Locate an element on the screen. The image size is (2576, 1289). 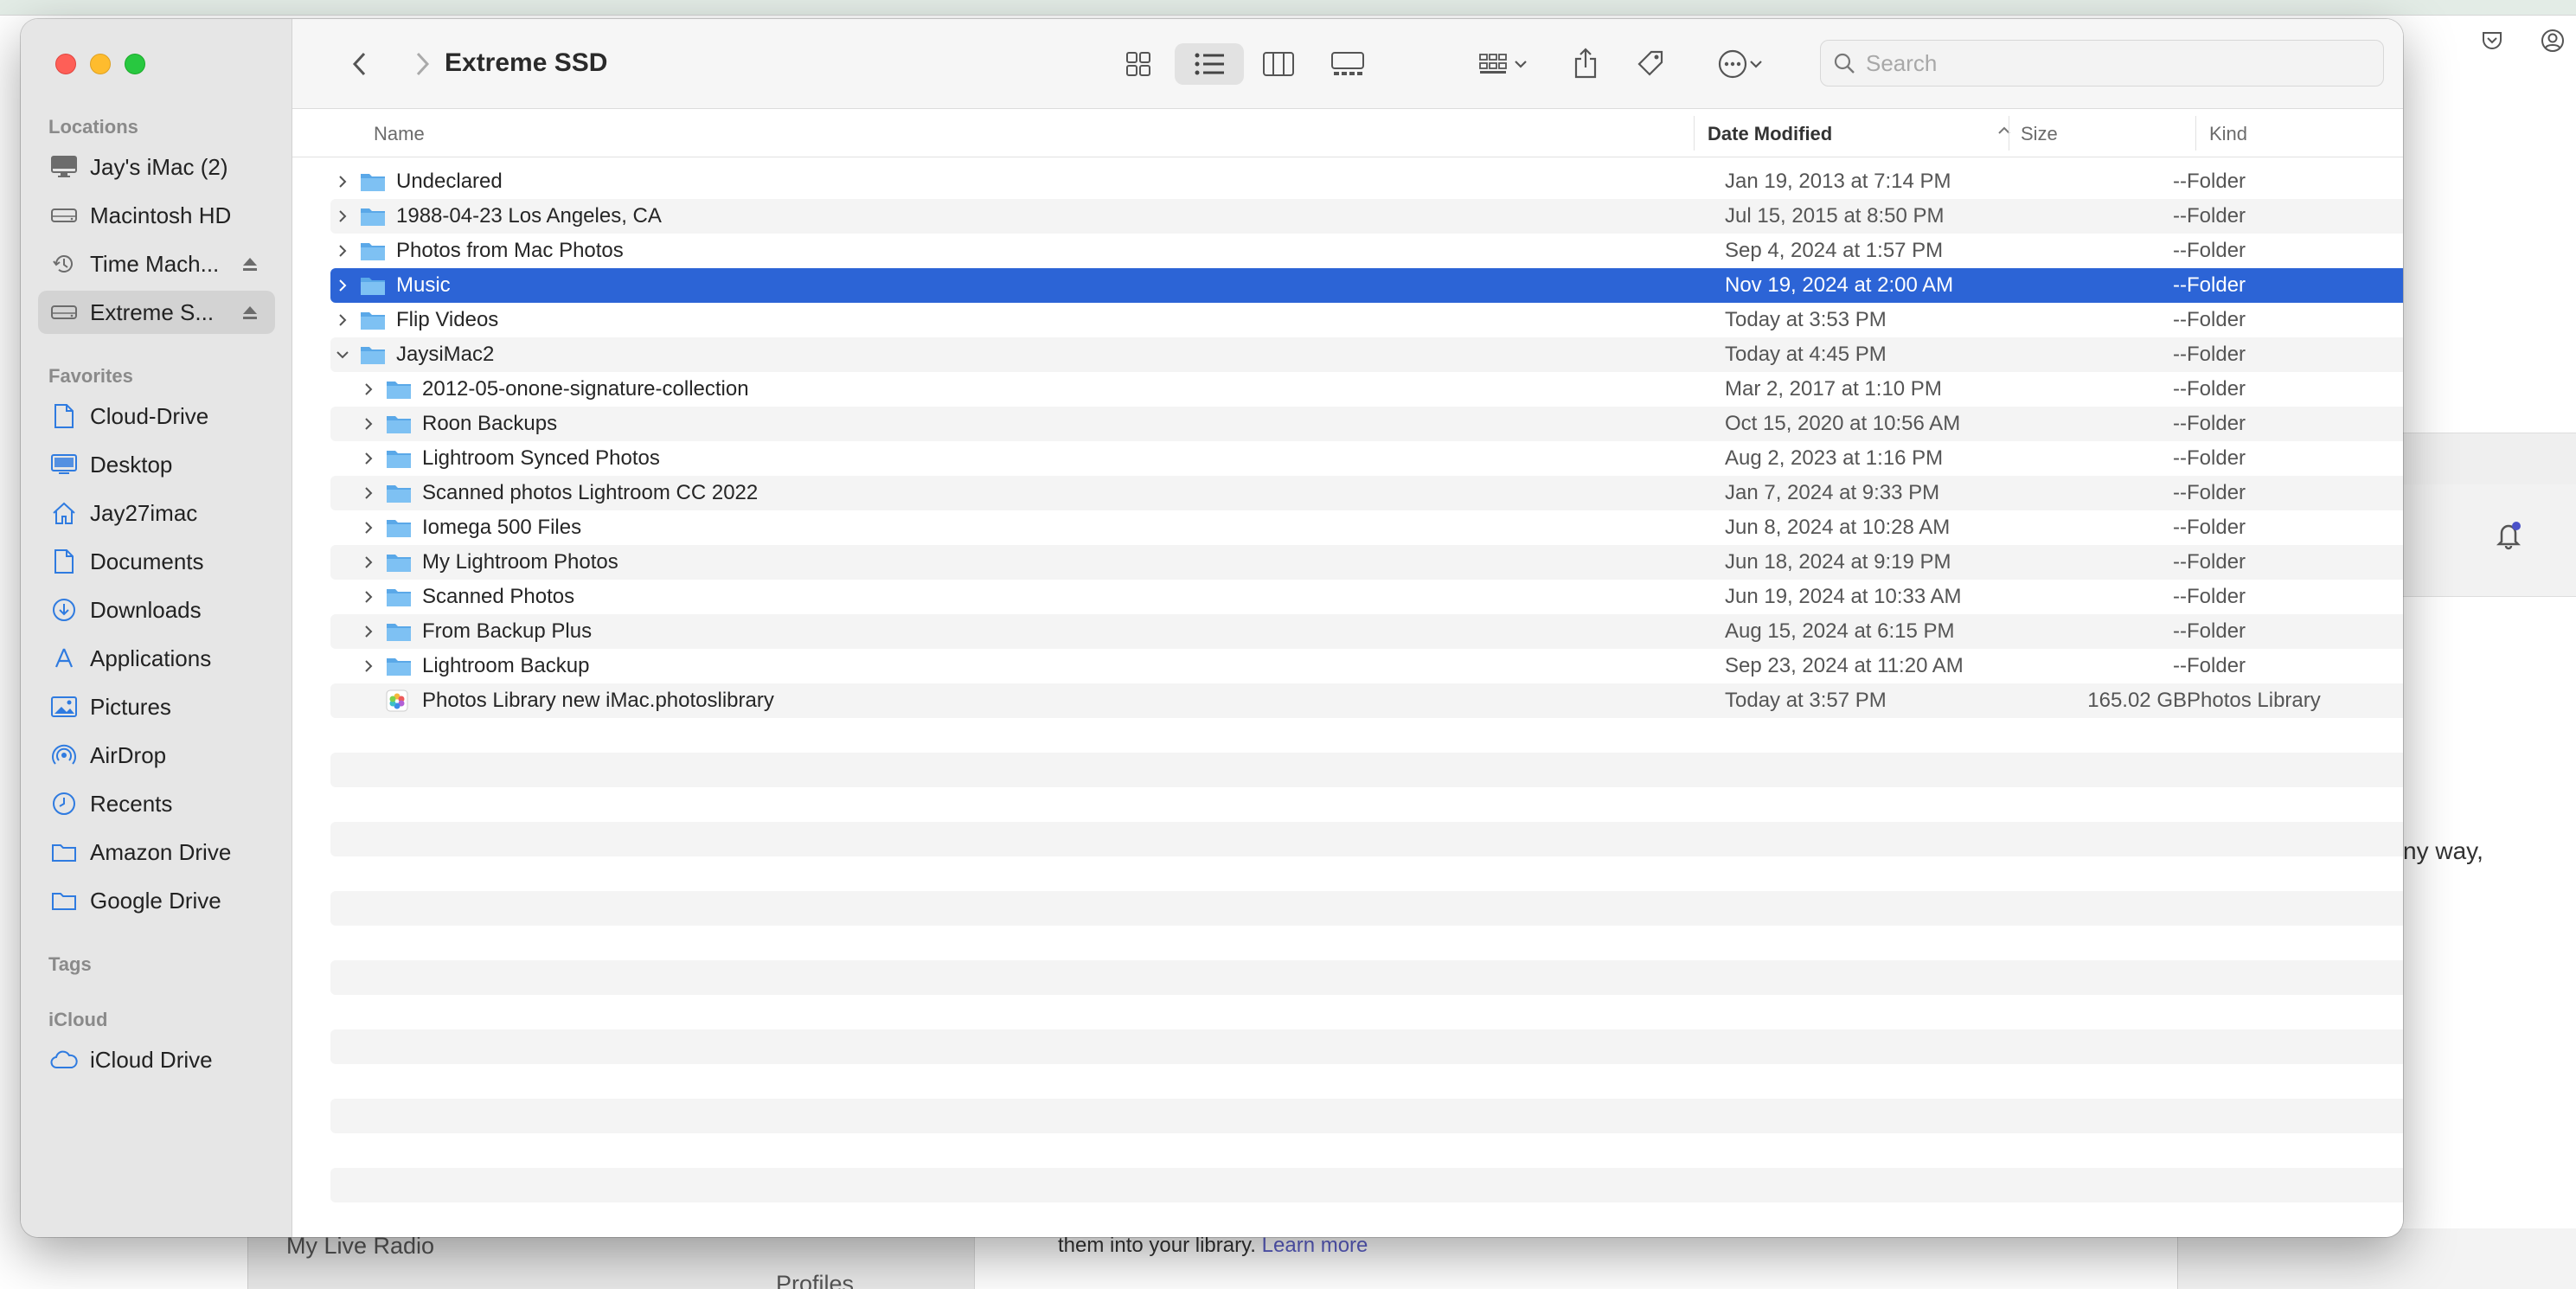
group-by-button is located at coordinates (1503, 64).